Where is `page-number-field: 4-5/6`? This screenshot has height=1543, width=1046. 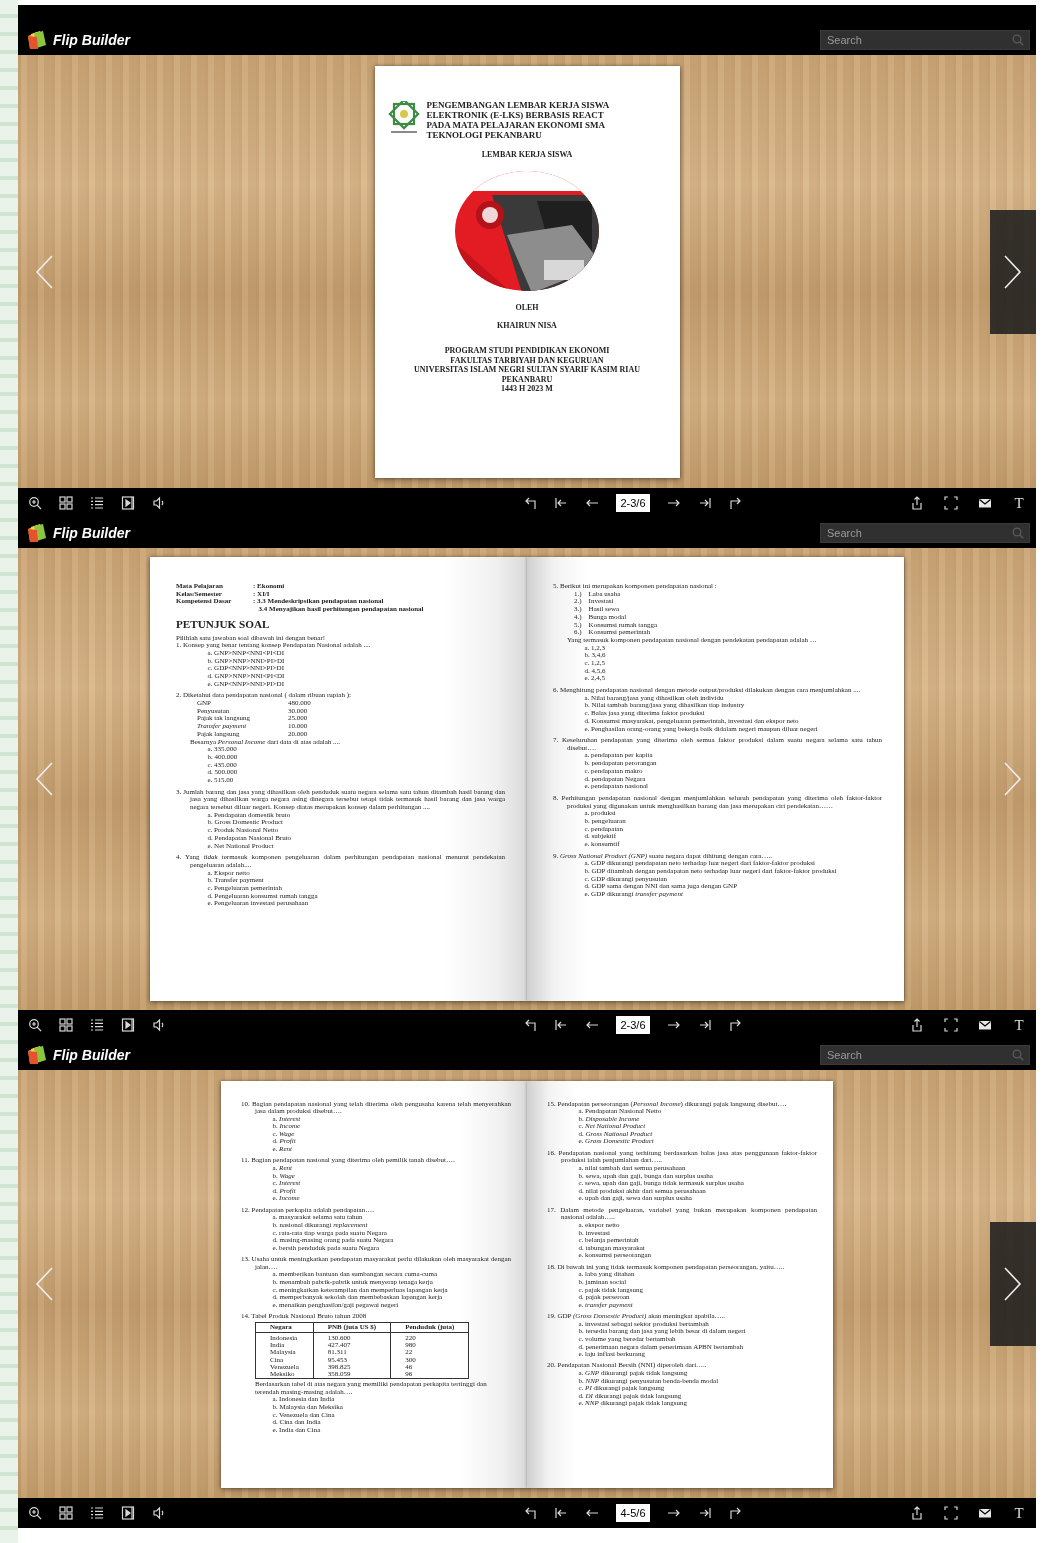
page-number-field: 4-5/6 is located at coordinates (633, 1513).